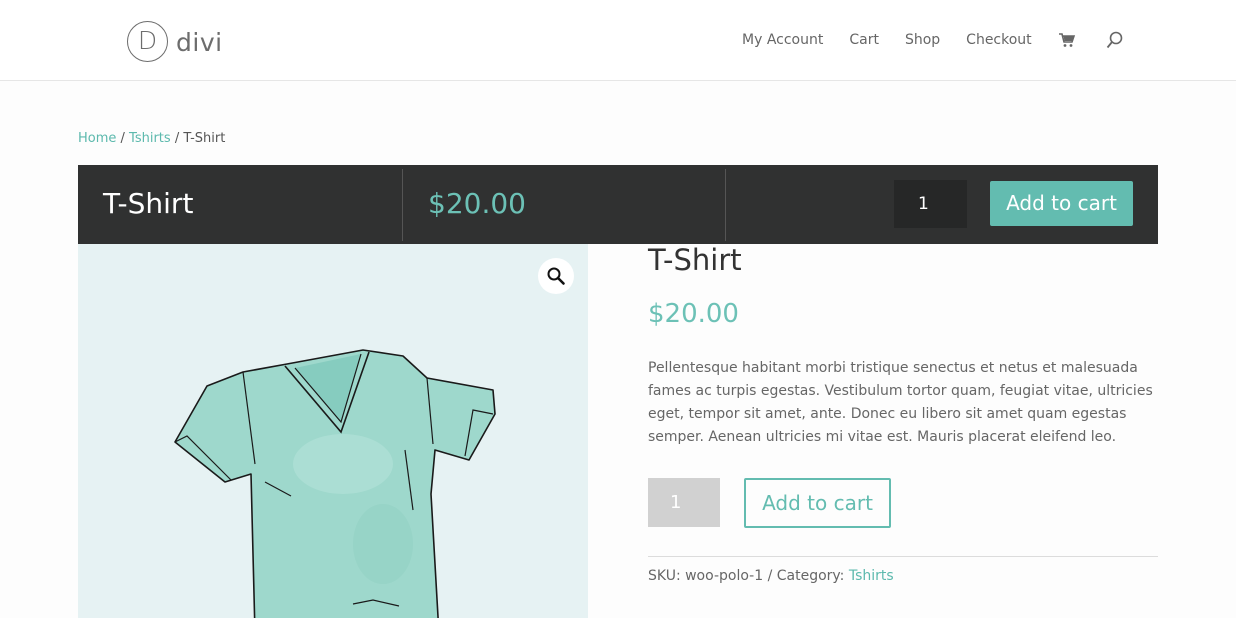  What do you see at coordinates (199, 42) in the screenshot?
I see `logo-text: divi` at bounding box center [199, 42].